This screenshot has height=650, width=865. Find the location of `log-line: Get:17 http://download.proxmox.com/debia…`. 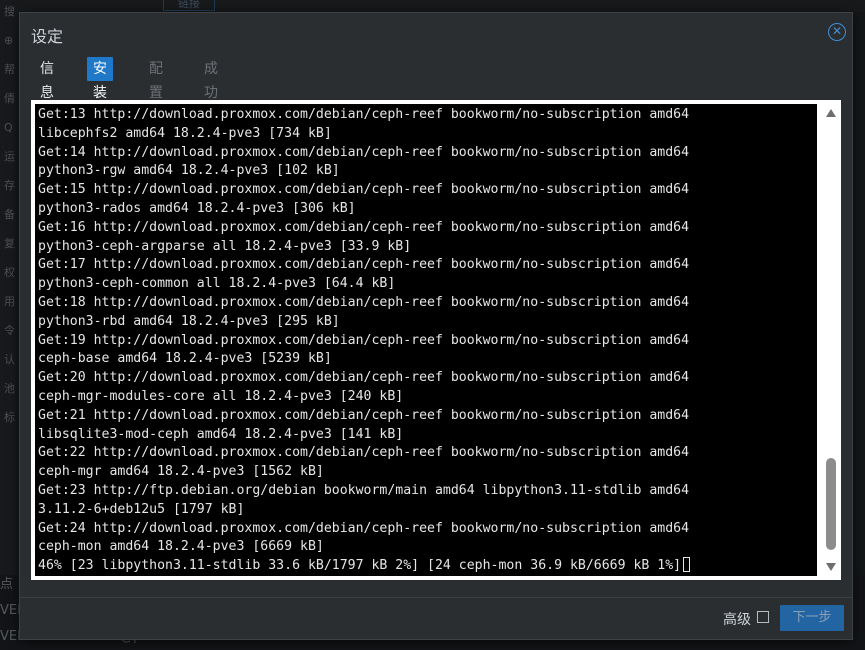

log-line: Get:17 http://download.proxmox.com/debia… is located at coordinates (364, 265).